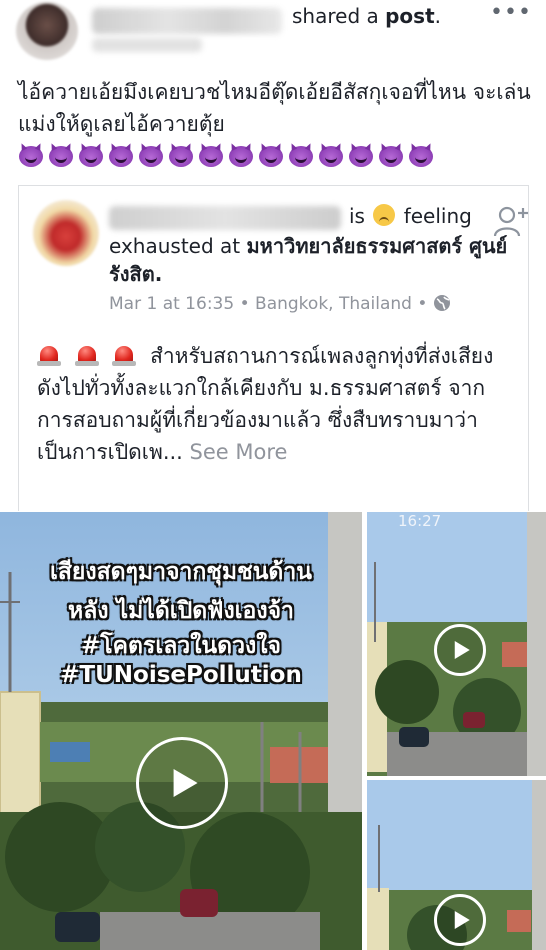 The image size is (546, 950). I want to click on overlay-line-2: หลัง ไม่ได้เปิดฟังเองจ้า, so click(181, 611).